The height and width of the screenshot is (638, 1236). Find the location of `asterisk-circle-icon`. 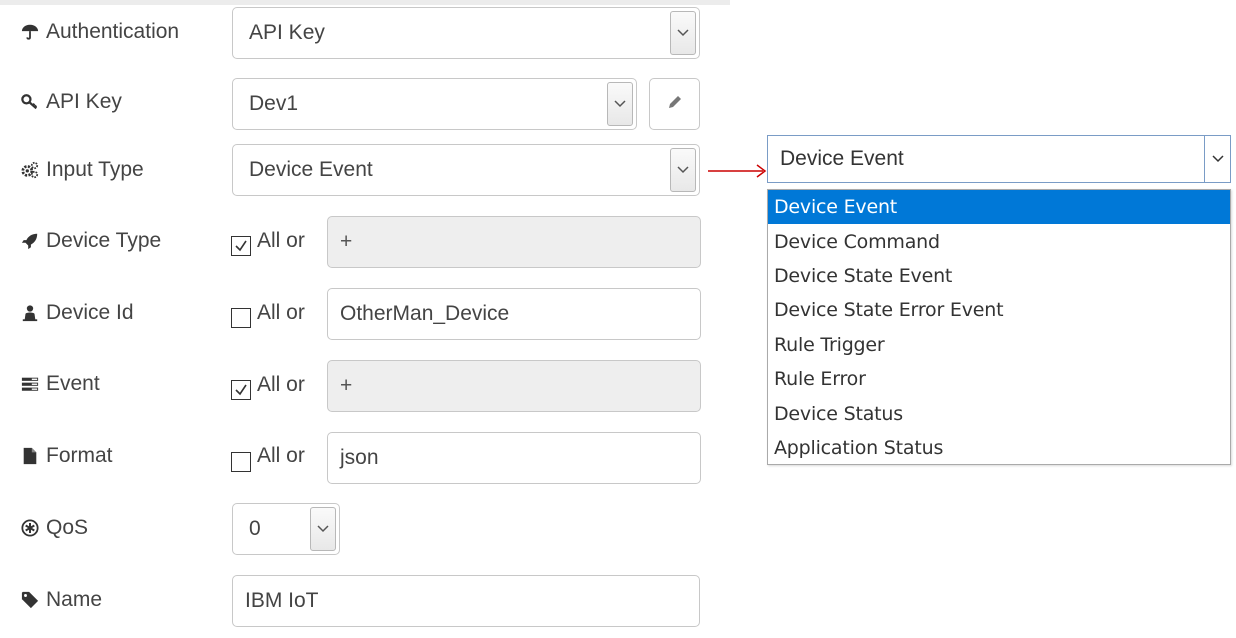

asterisk-circle-icon is located at coordinates (30, 528).